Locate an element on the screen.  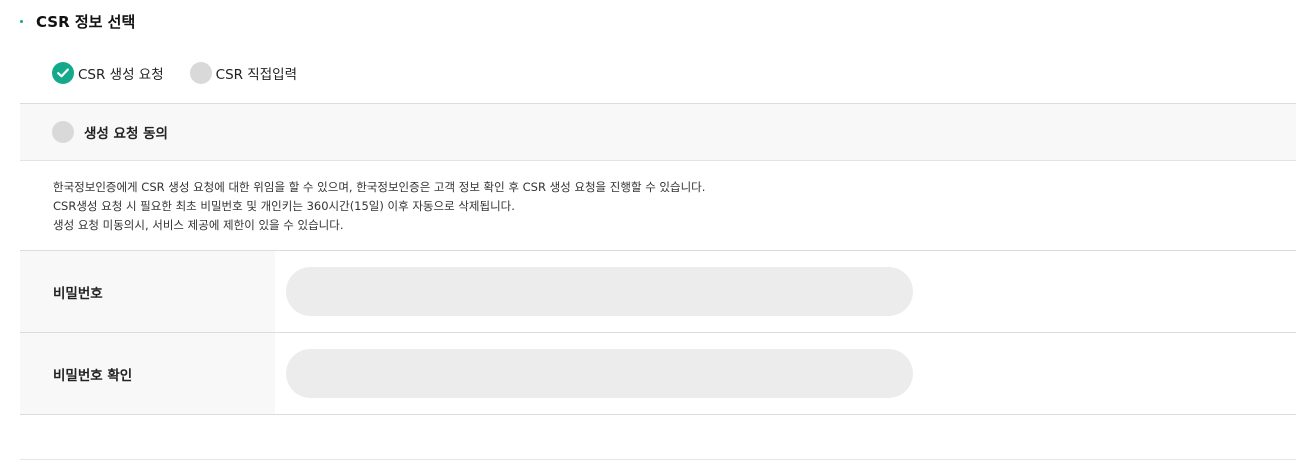
password-cell is located at coordinates (785, 291).